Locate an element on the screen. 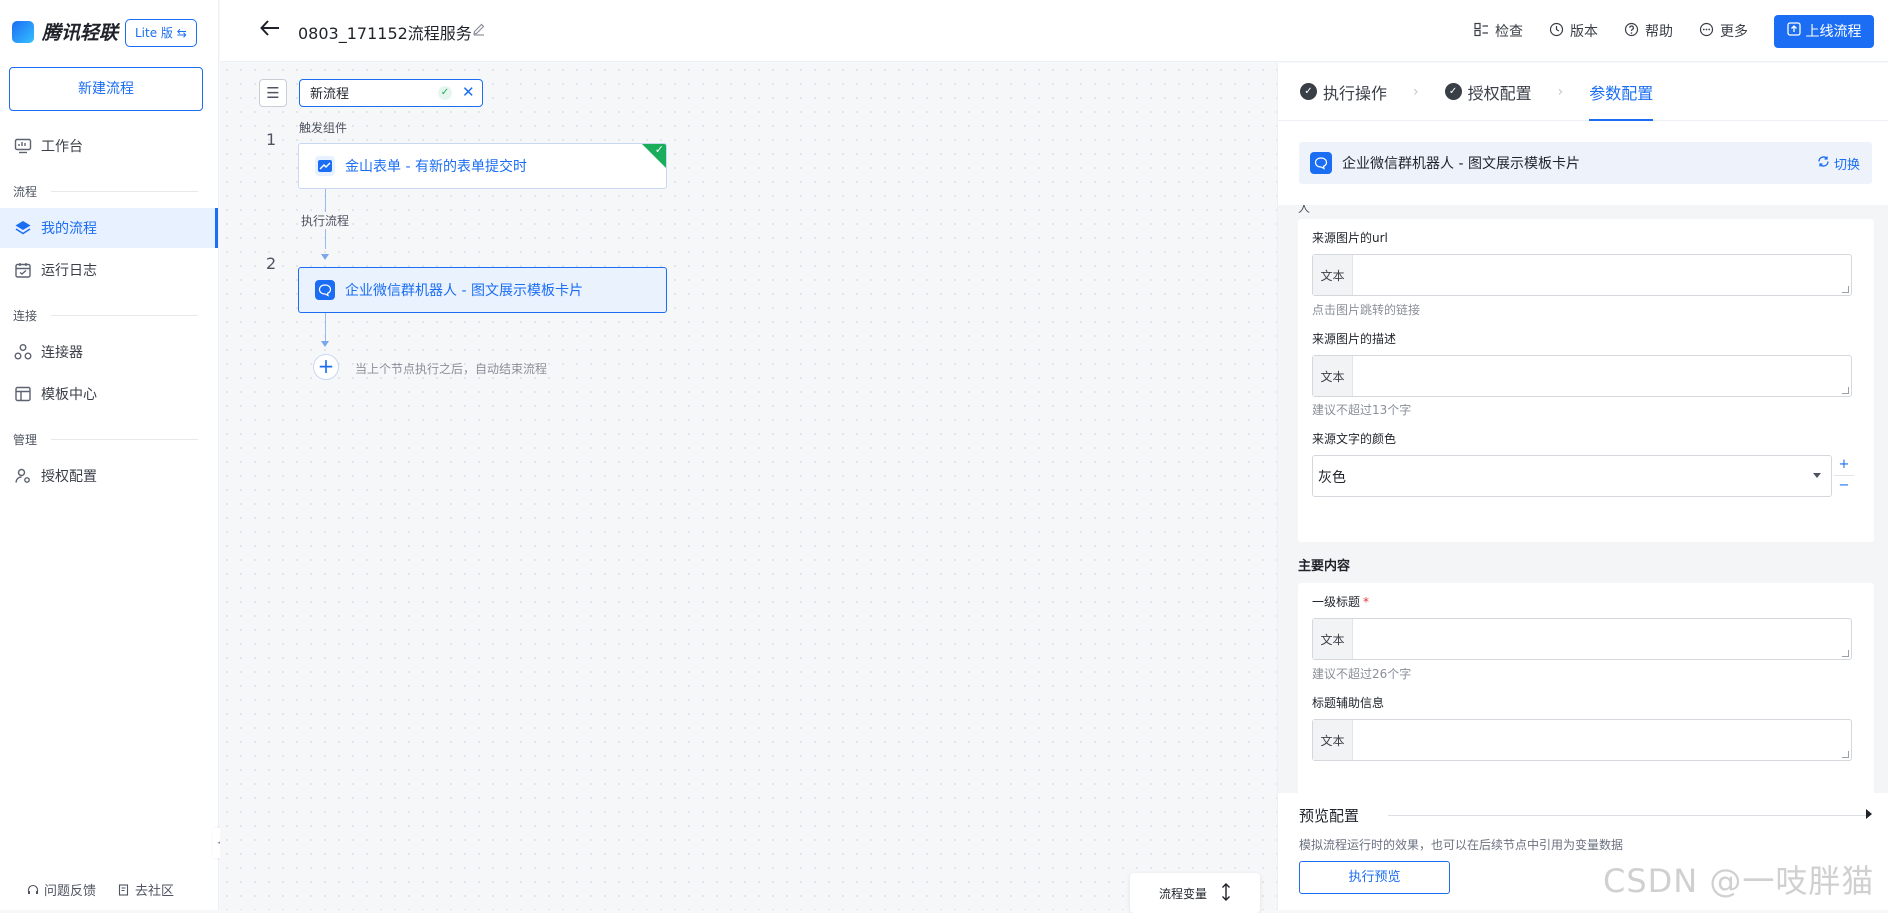 This screenshot has height=913, width=1888. flow-variables-button: 流程变量 is located at coordinates (1195, 893).